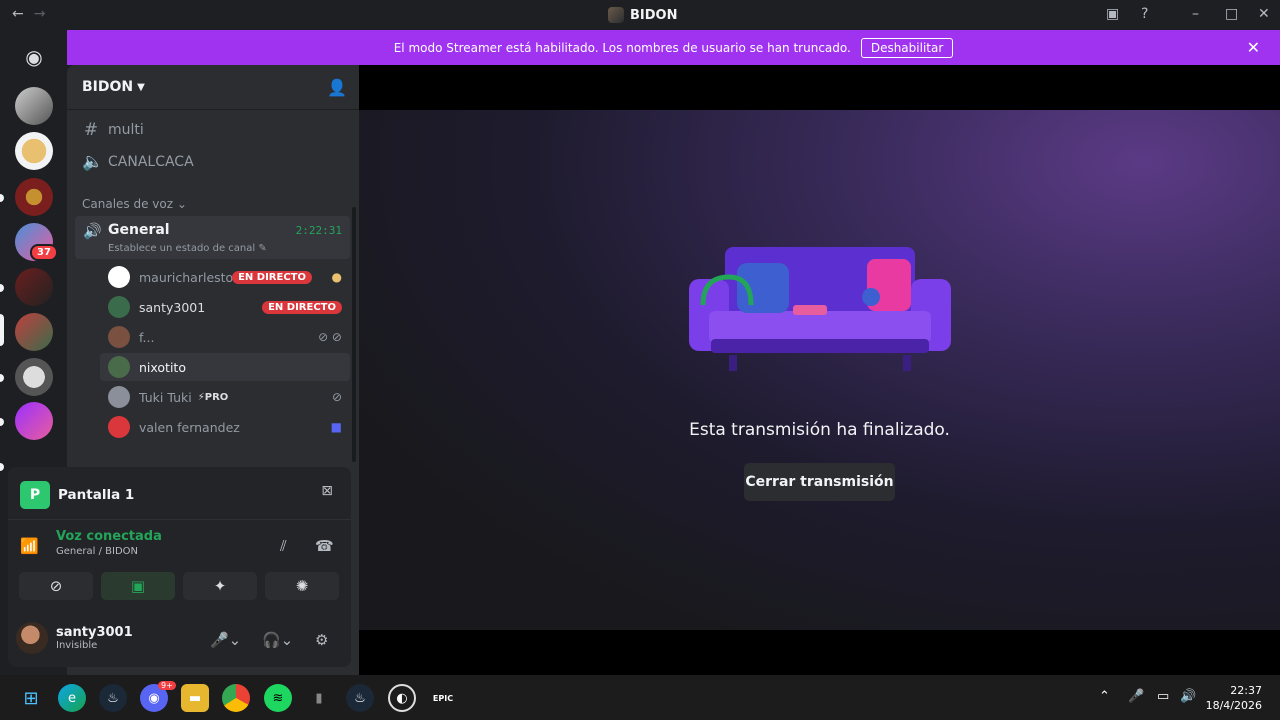  Describe the element at coordinates (28, 14) in the screenshot. I see `nav-controls: ← →` at that location.